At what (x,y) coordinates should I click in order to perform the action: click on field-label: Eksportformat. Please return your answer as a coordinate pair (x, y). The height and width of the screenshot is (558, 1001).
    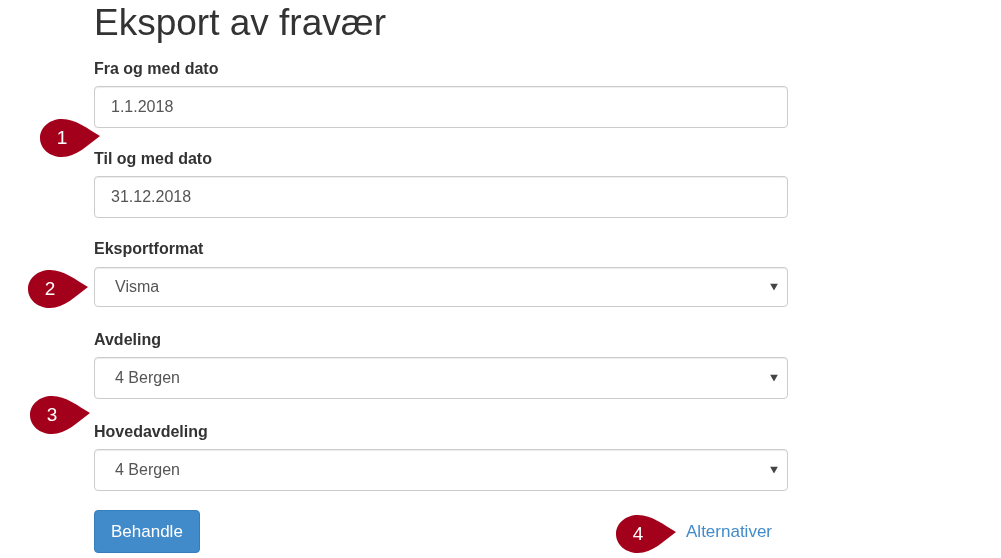
    Looking at the image, I should click on (149, 249).